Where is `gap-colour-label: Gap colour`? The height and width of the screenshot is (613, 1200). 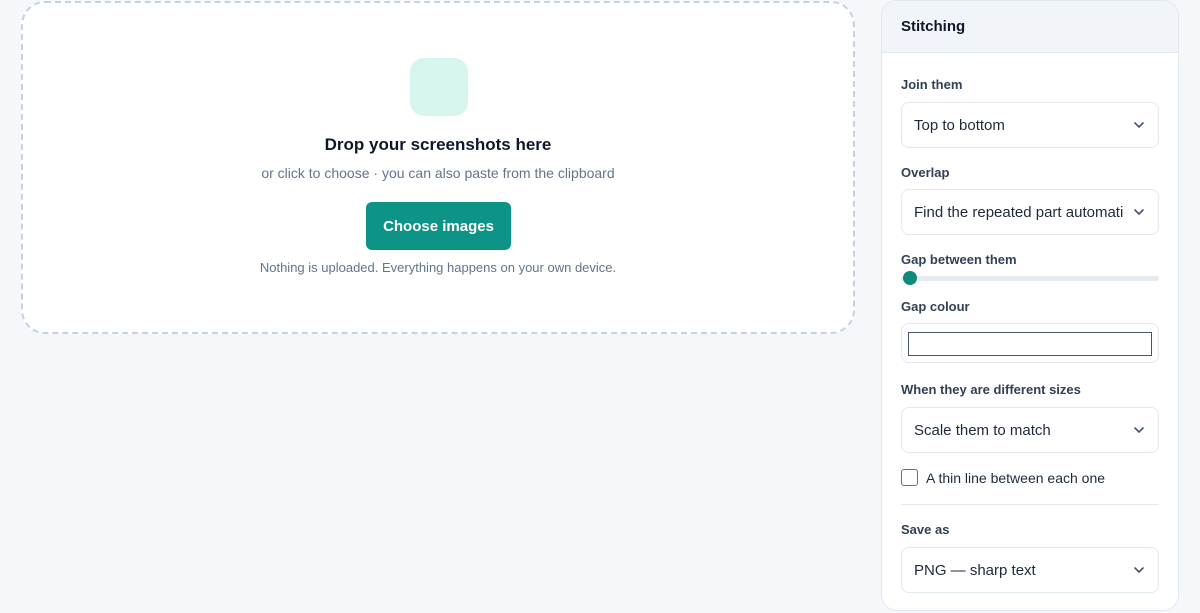 gap-colour-label: Gap colour is located at coordinates (935, 306).